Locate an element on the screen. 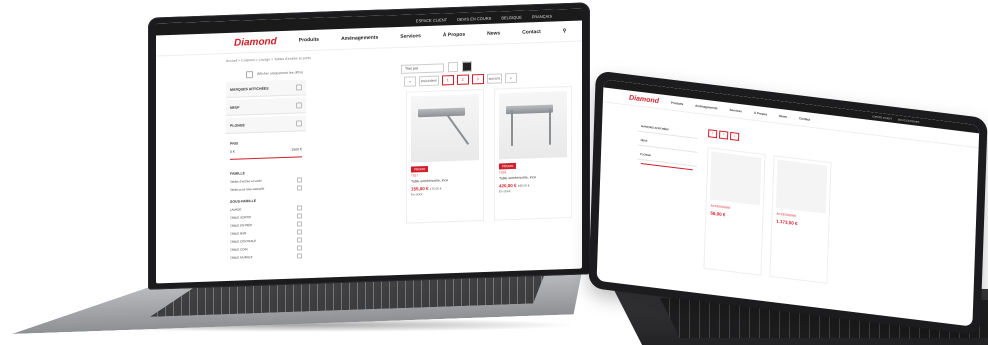  filter-plonge: PLONGE is located at coordinates (266, 124).